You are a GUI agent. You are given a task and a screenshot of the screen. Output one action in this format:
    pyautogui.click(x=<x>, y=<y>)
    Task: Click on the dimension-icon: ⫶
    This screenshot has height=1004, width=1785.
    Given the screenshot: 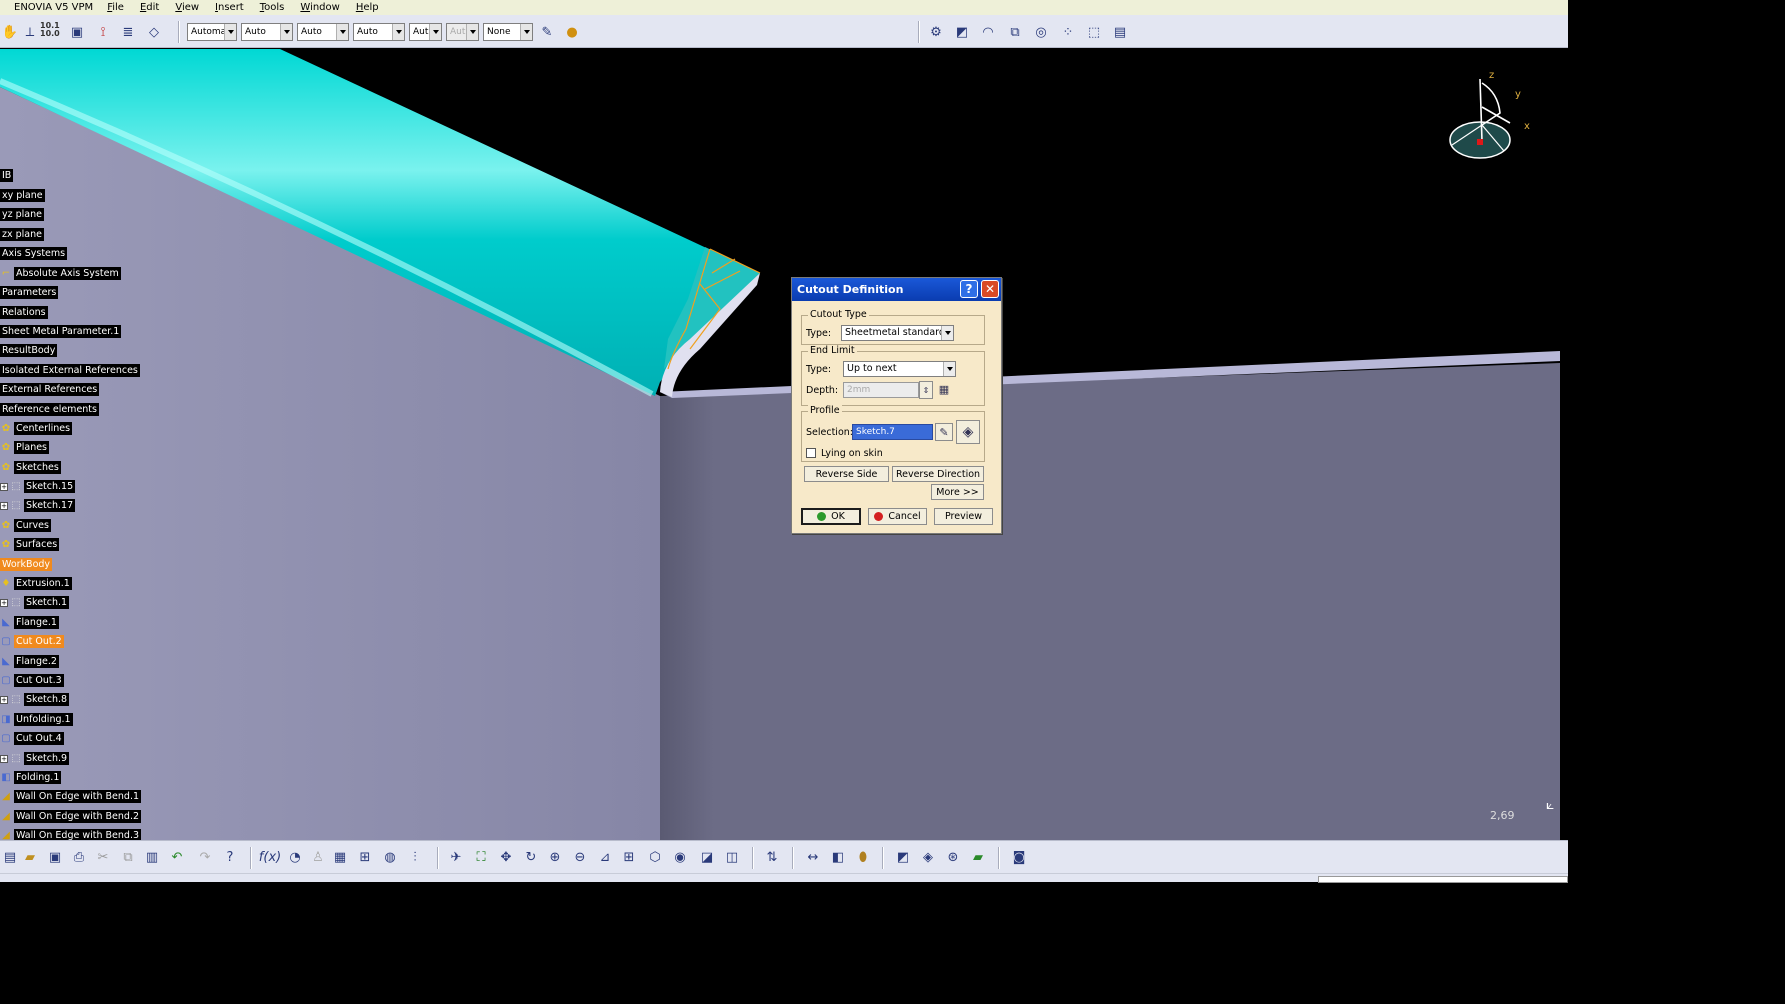 What is the action you would take?
    pyautogui.click(x=415, y=857)
    